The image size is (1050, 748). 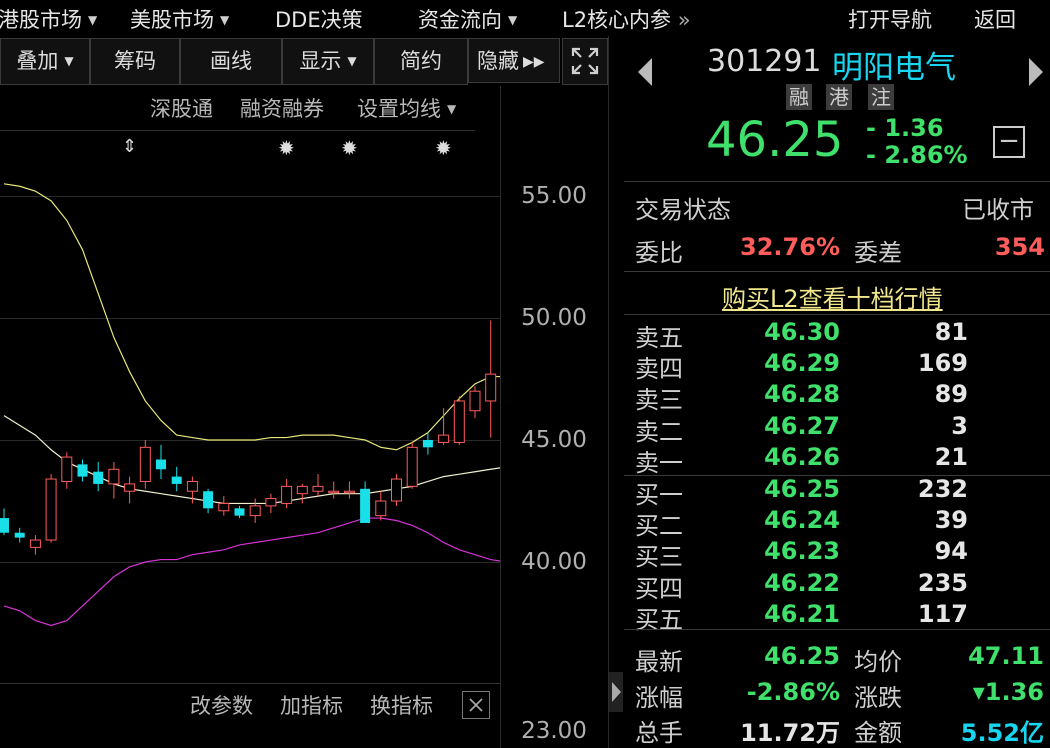 I want to click on ask-level-label: 卖三, so click(x=659, y=400).